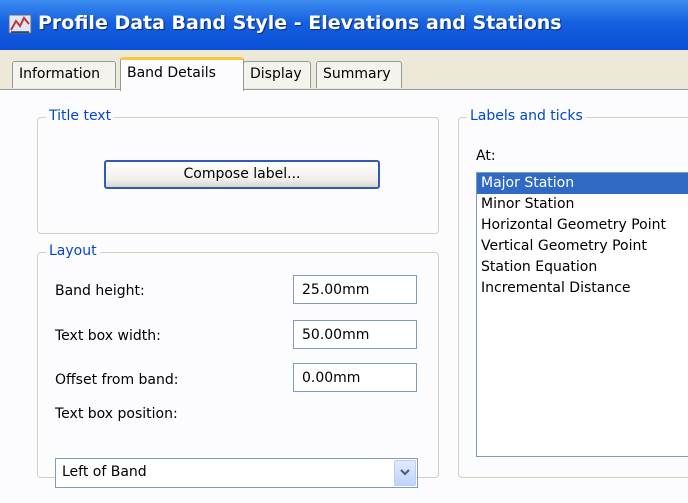 The image size is (688, 503). Describe the element at coordinates (582, 183) in the screenshot. I see `list-item-major-station: Major Station` at that location.